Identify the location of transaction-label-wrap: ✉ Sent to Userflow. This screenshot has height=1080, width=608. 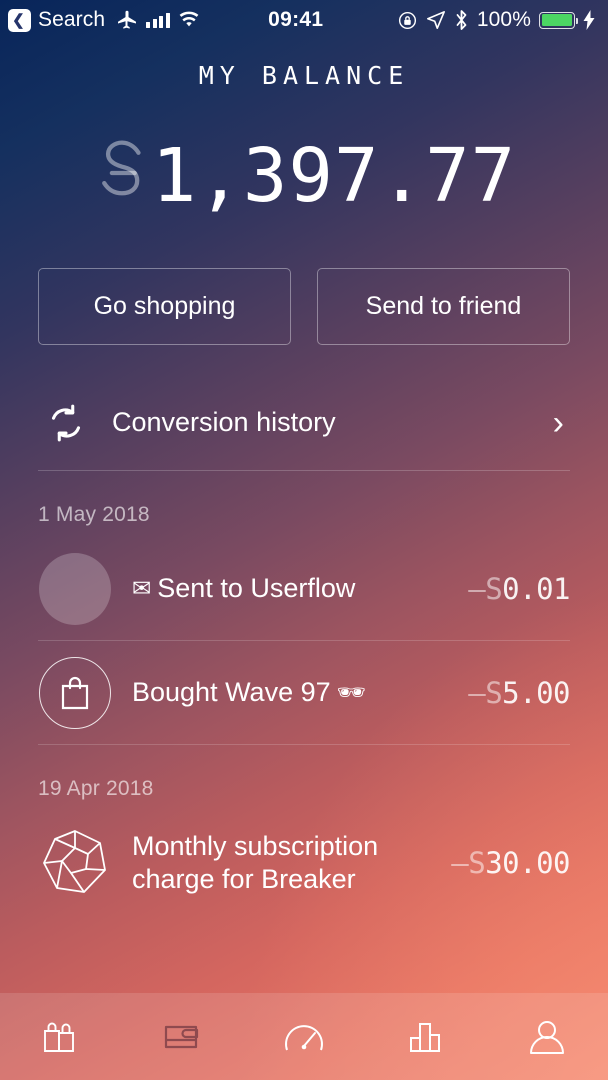
(300, 588).